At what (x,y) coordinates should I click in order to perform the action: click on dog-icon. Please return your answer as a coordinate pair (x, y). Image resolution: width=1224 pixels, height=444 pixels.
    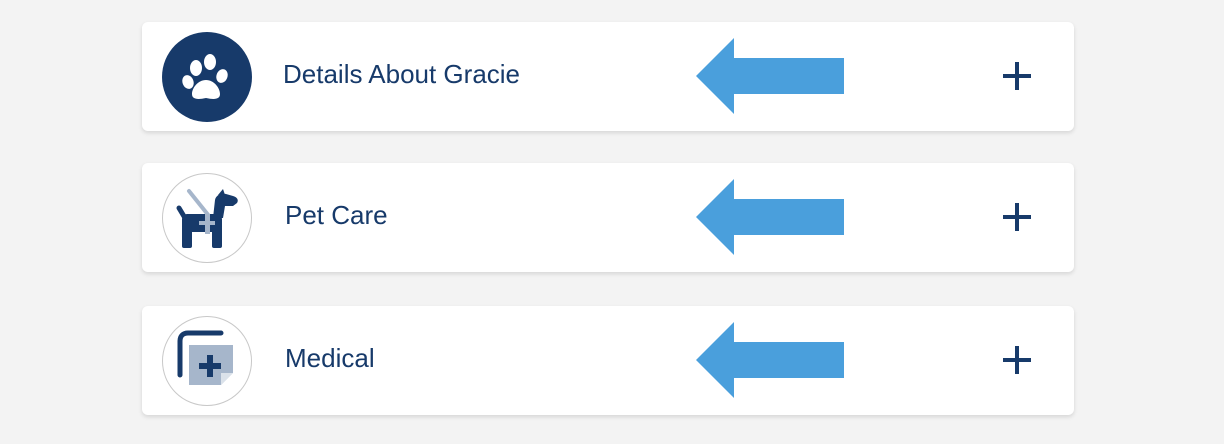
    Looking at the image, I should click on (207, 218).